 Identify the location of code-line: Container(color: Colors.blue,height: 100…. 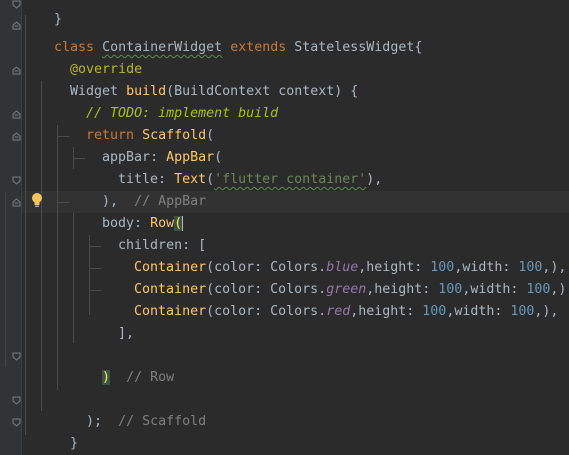
(334, 255).